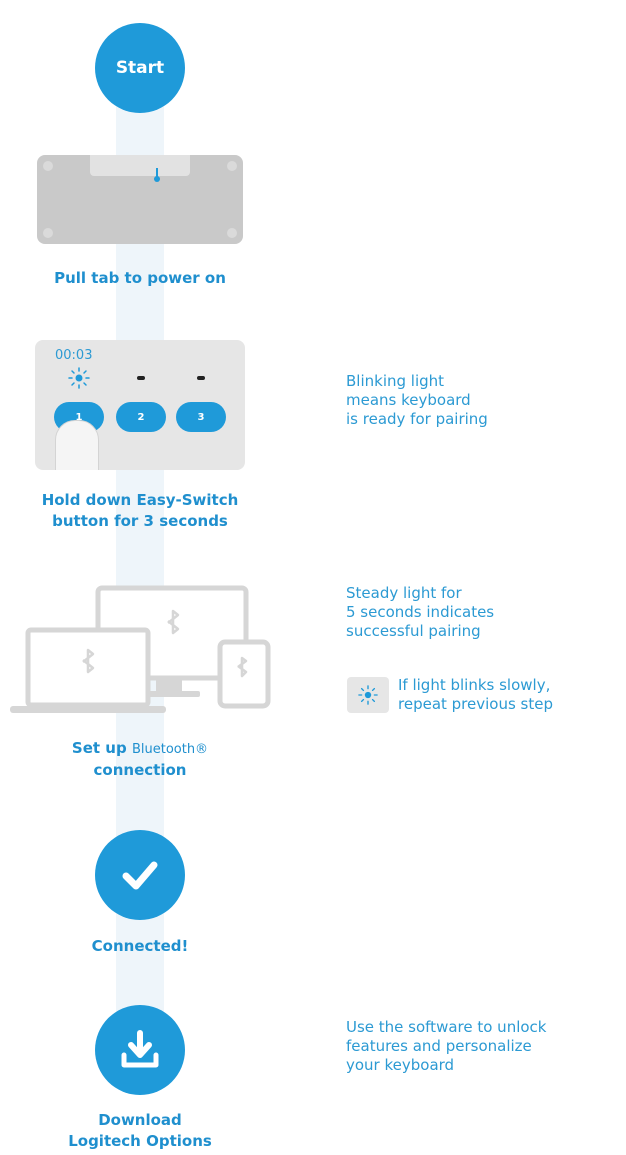 Image resolution: width=626 pixels, height=1155 pixels. I want to click on pull-tab, so click(140, 165).